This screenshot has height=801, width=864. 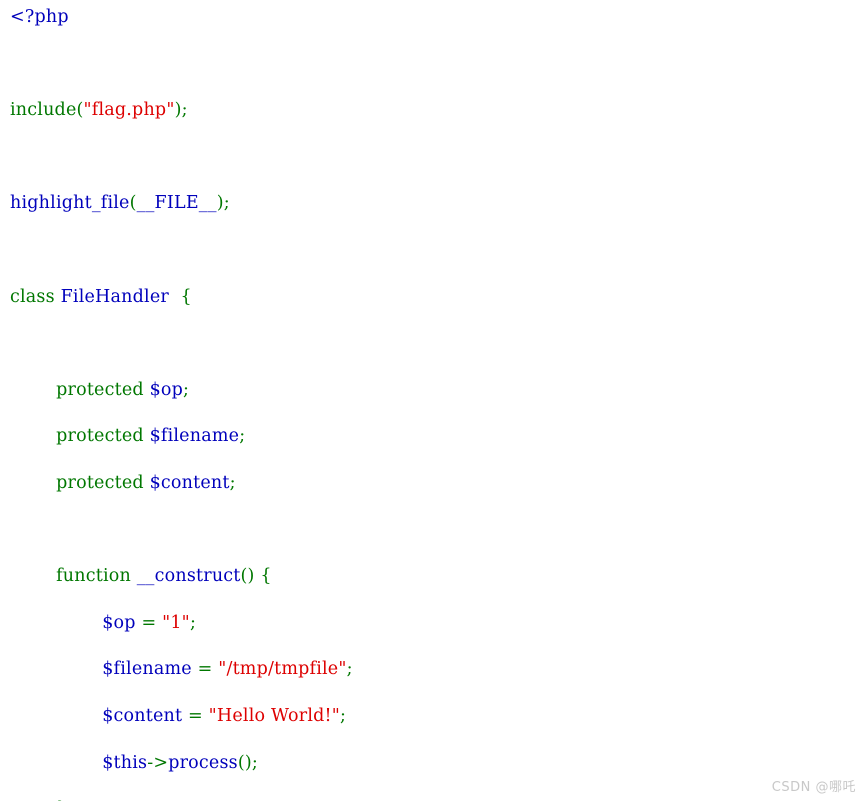 I want to click on code-line: function __construct() {, so click(x=437, y=576).